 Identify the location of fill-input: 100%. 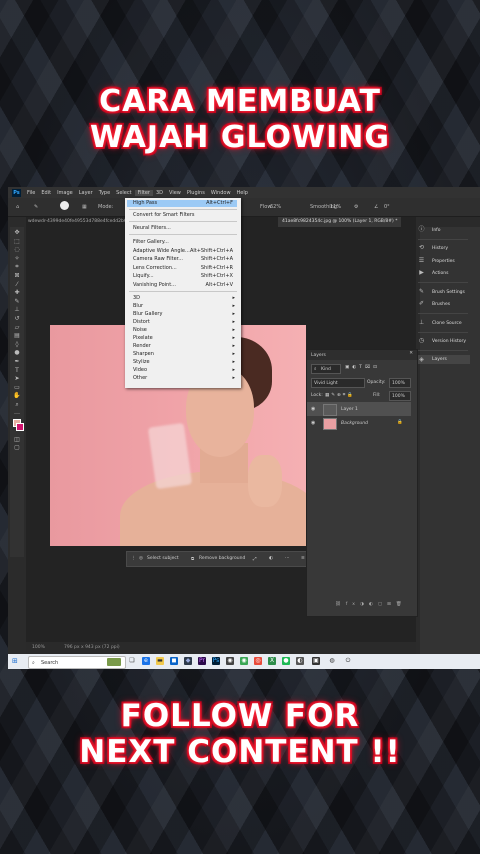
(400, 396).